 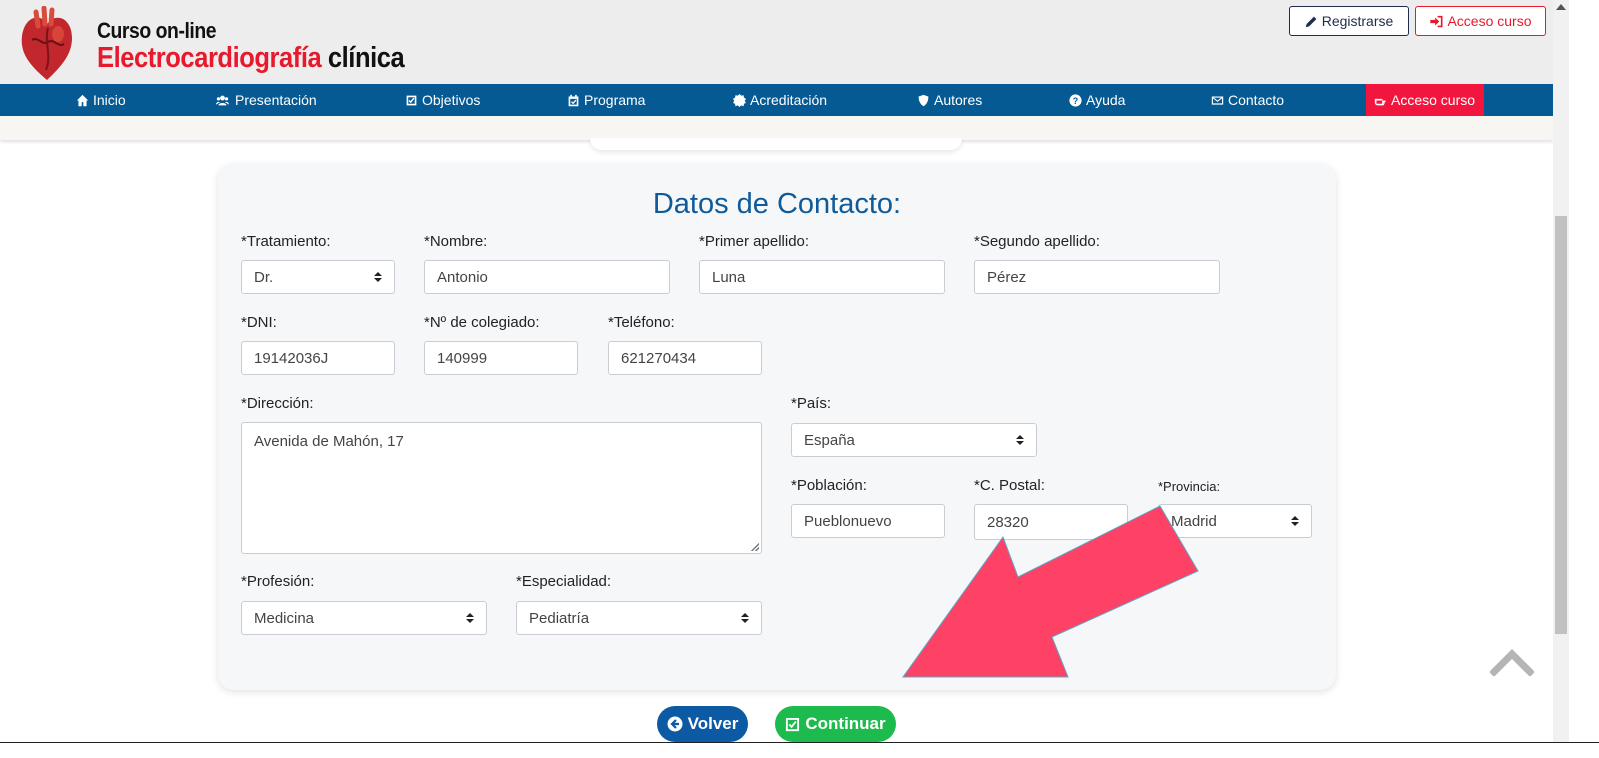 I want to click on postal-input: 28320, so click(x=1051, y=522).